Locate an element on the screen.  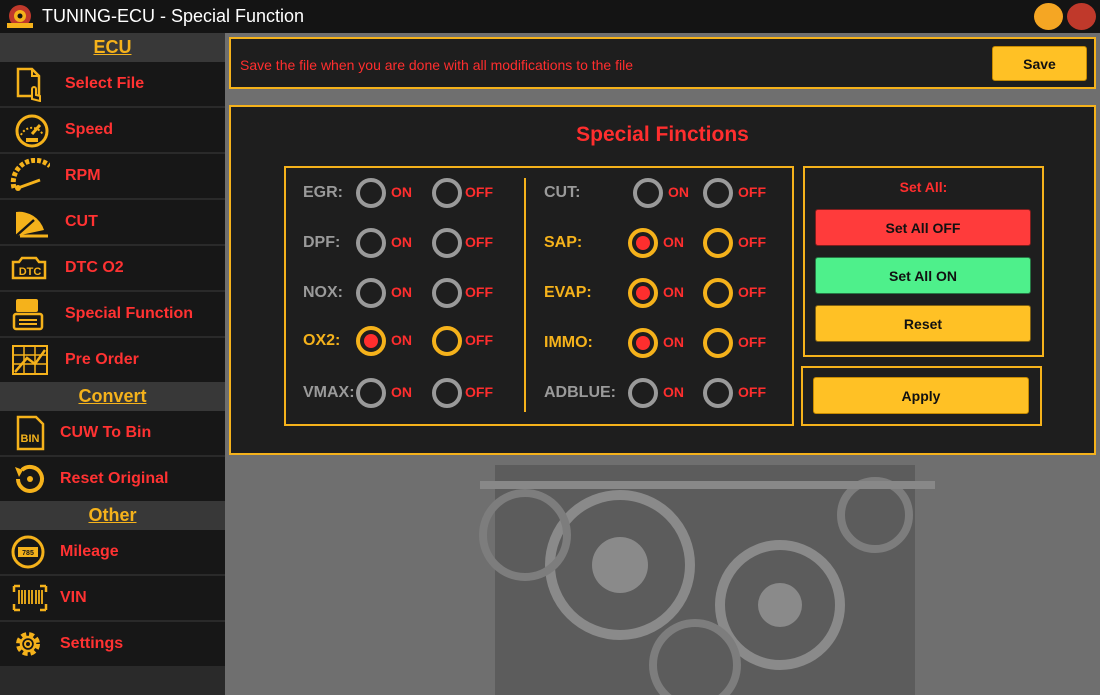
adblue-off-label: OFF is located at coordinates (752, 392).